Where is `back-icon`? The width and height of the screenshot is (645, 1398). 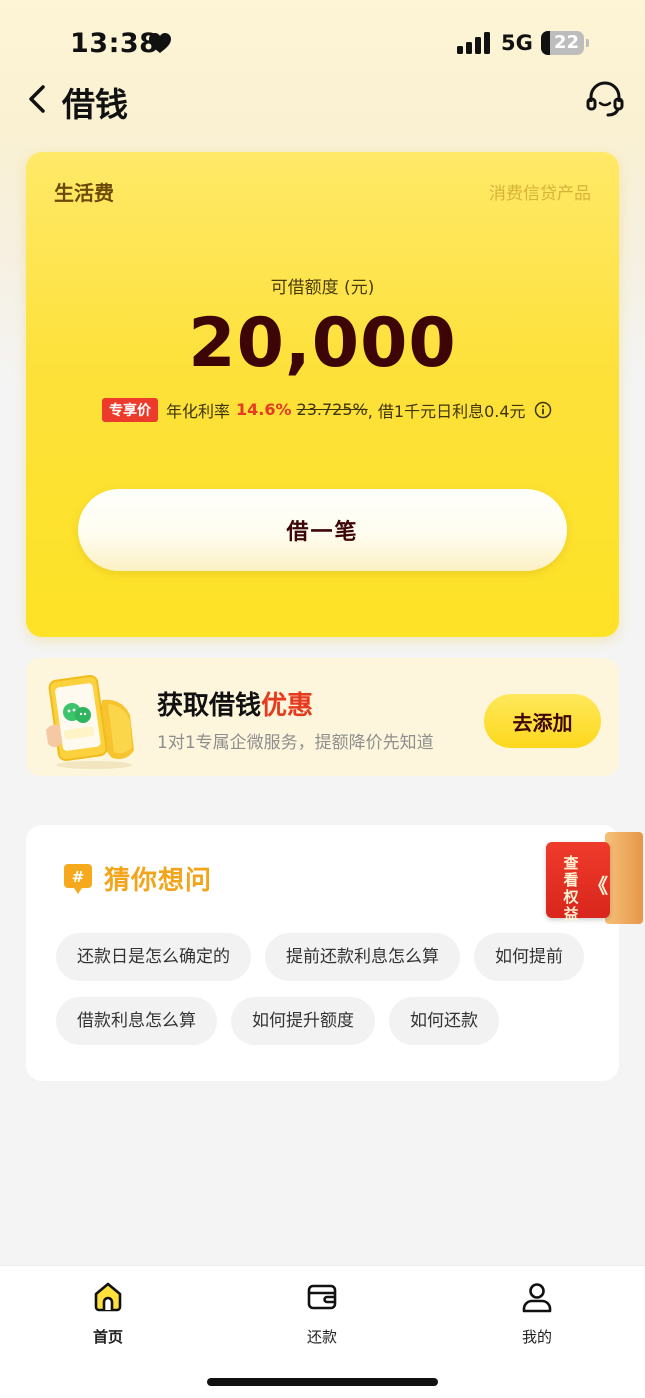 back-icon is located at coordinates (39, 99).